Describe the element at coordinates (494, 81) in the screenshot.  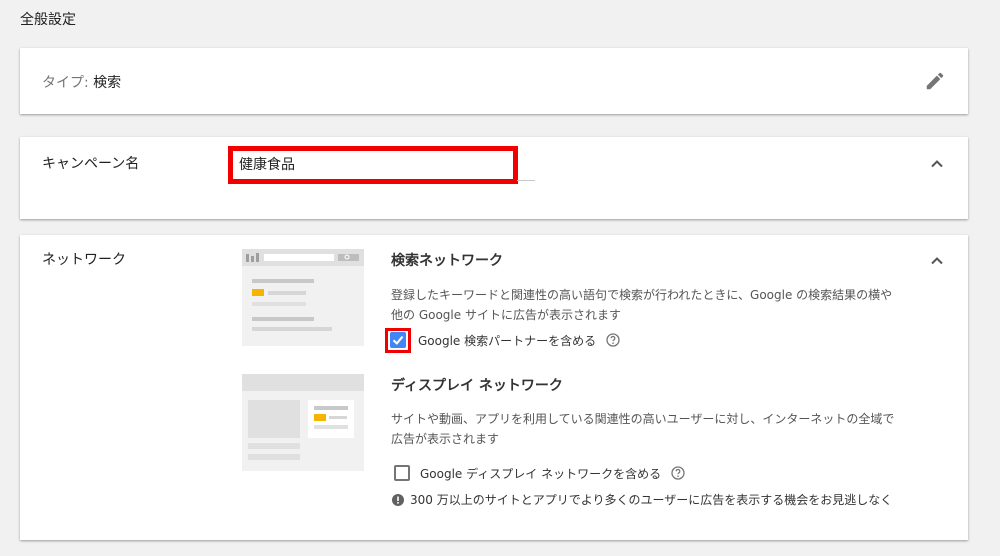
I see `campaign-type-card: タイプ: 検索` at that location.